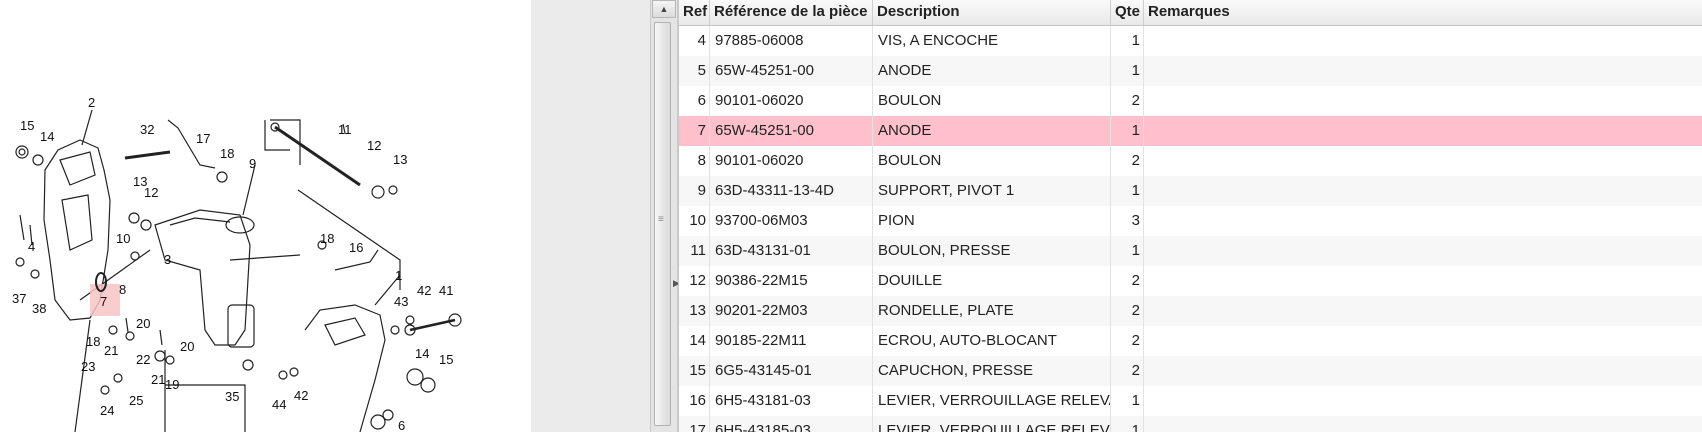  Describe the element at coordinates (39, 308) in the screenshot. I see `callout-38: 38` at that location.